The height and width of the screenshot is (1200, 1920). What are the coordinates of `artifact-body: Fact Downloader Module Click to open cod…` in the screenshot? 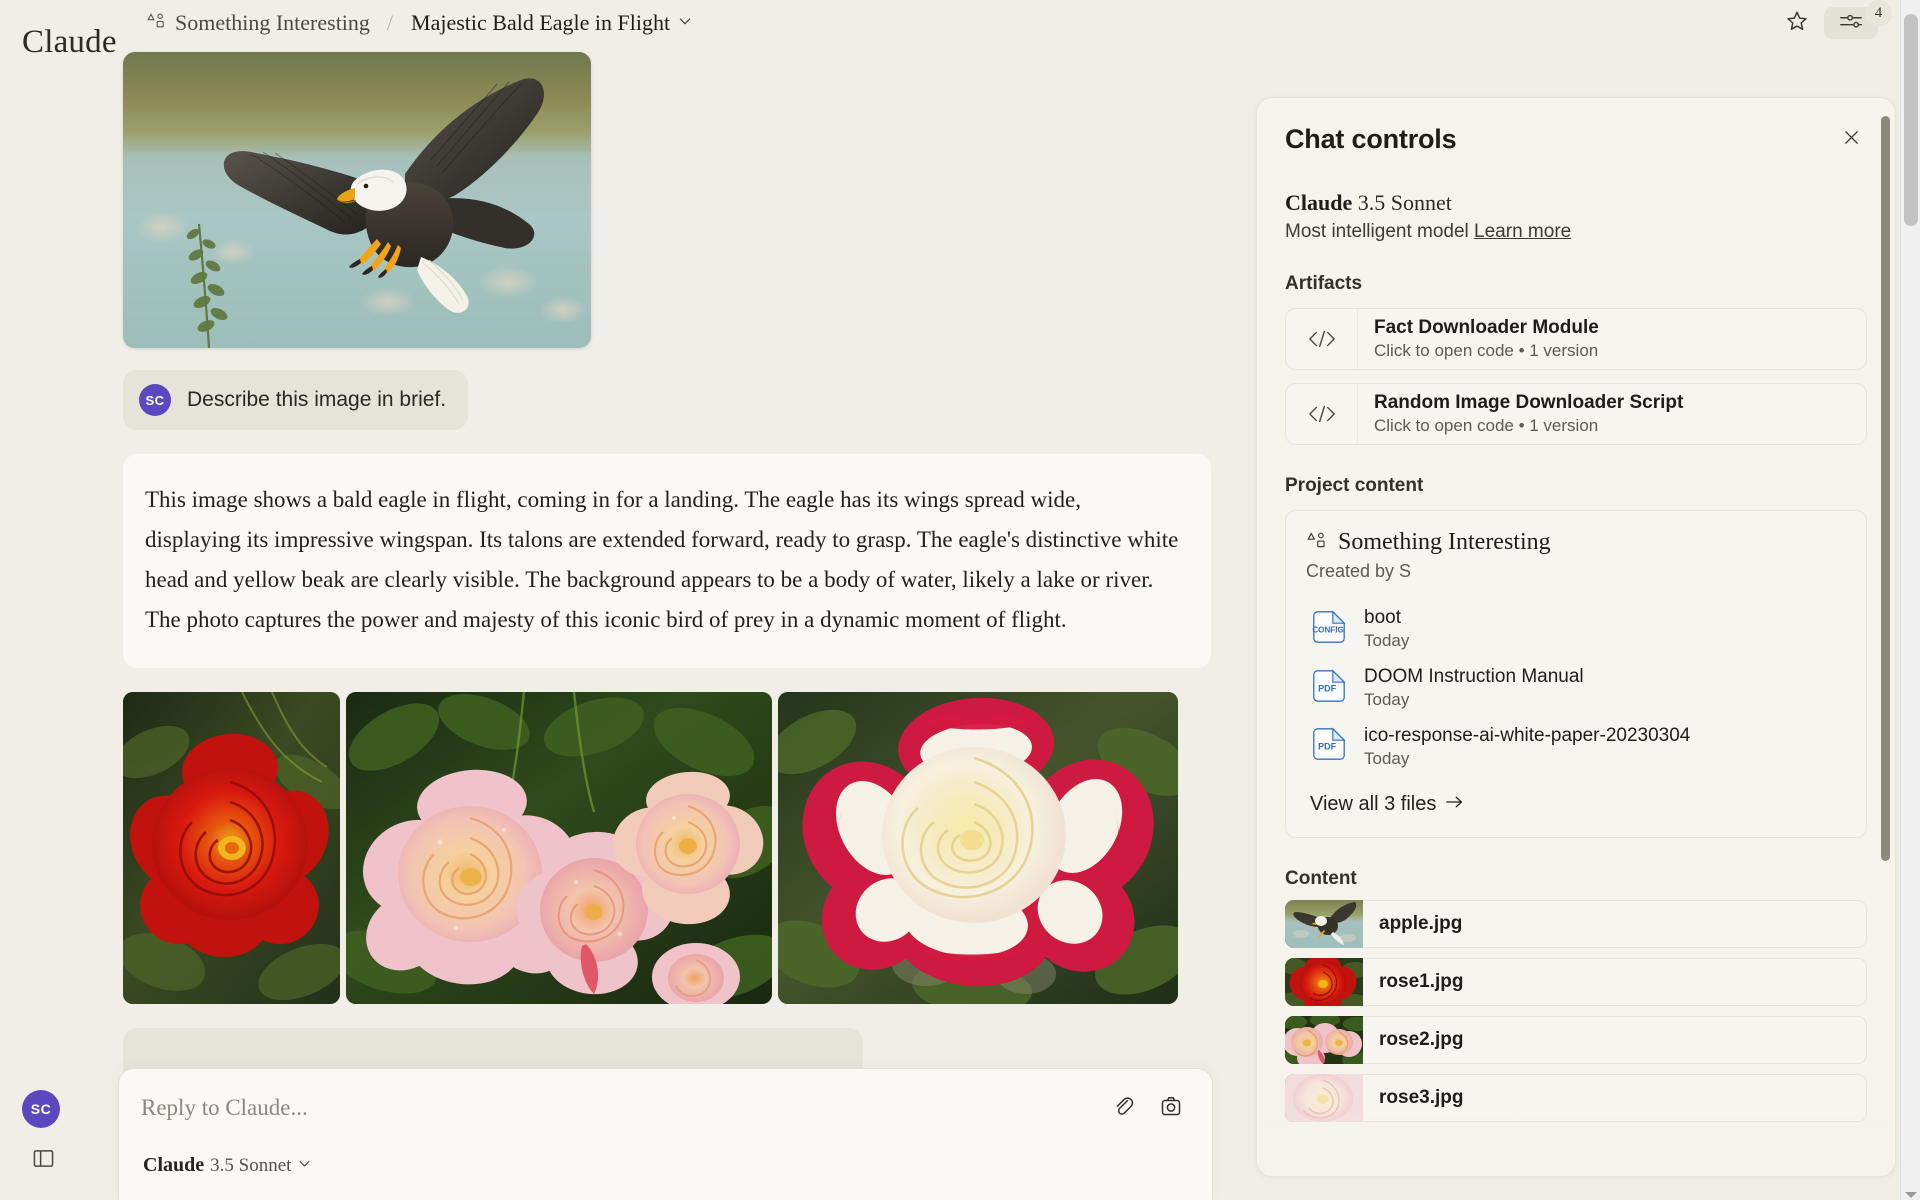 It's located at (1478, 339).